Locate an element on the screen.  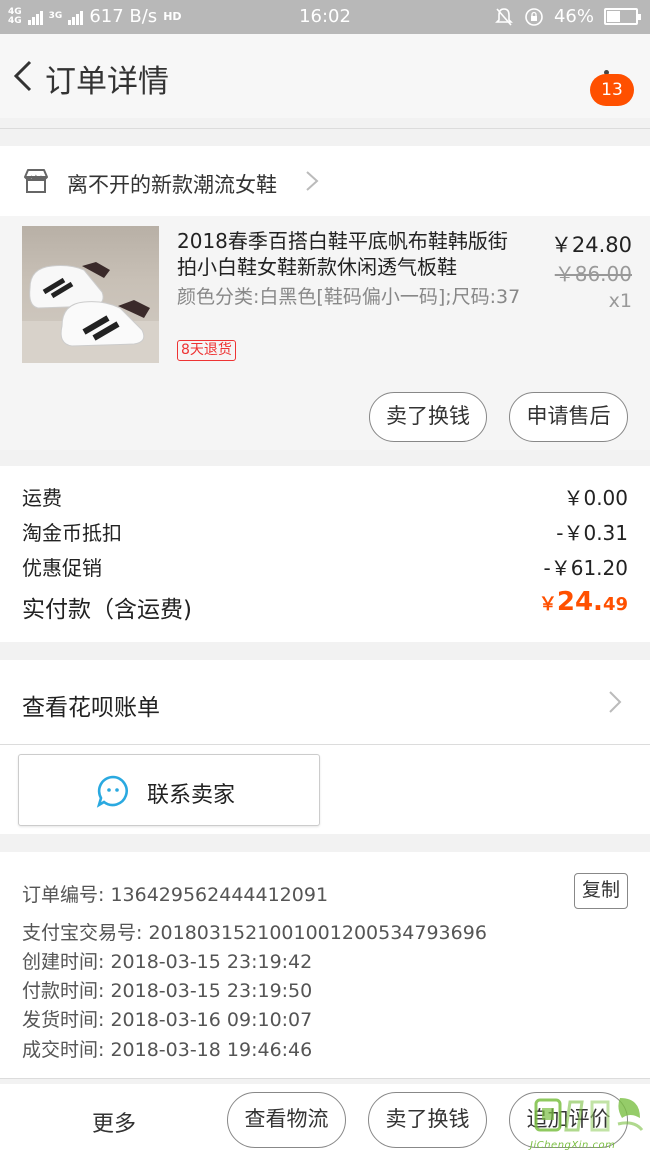
watermark-text: JiChengXin.com is located at coordinates (573, 1145).